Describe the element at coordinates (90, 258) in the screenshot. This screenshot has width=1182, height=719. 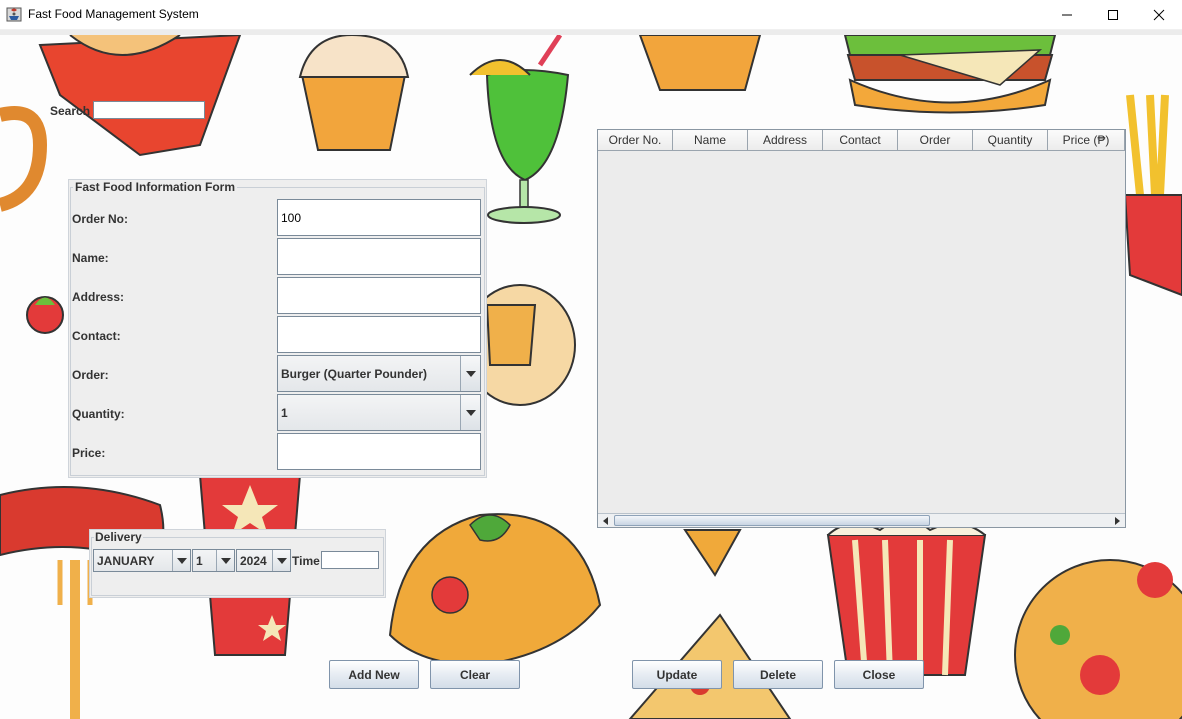
I see `name-label: Name:` at that location.